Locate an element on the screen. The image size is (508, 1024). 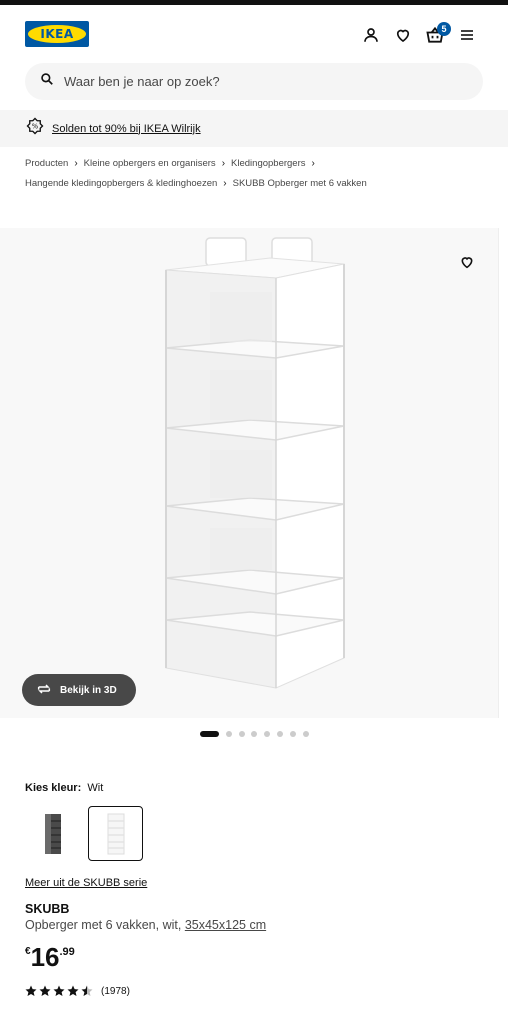
product-rating: (1978) is located at coordinates (77, 991).